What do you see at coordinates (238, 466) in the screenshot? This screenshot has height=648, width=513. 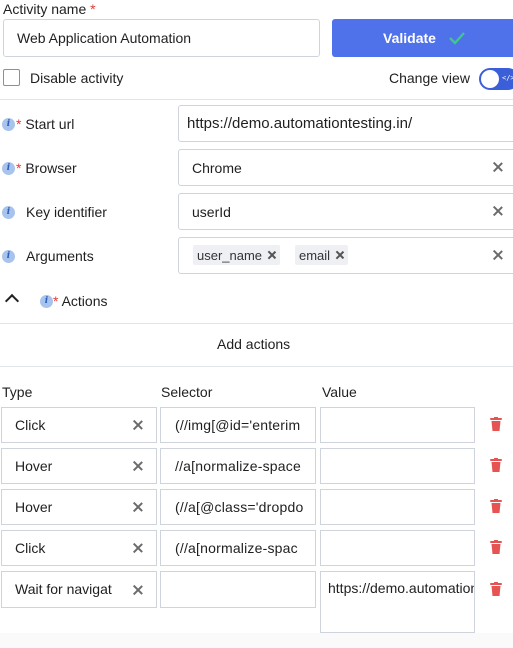 I see `selector-input: //a[normalize-space` at bounding box center [238, 466].